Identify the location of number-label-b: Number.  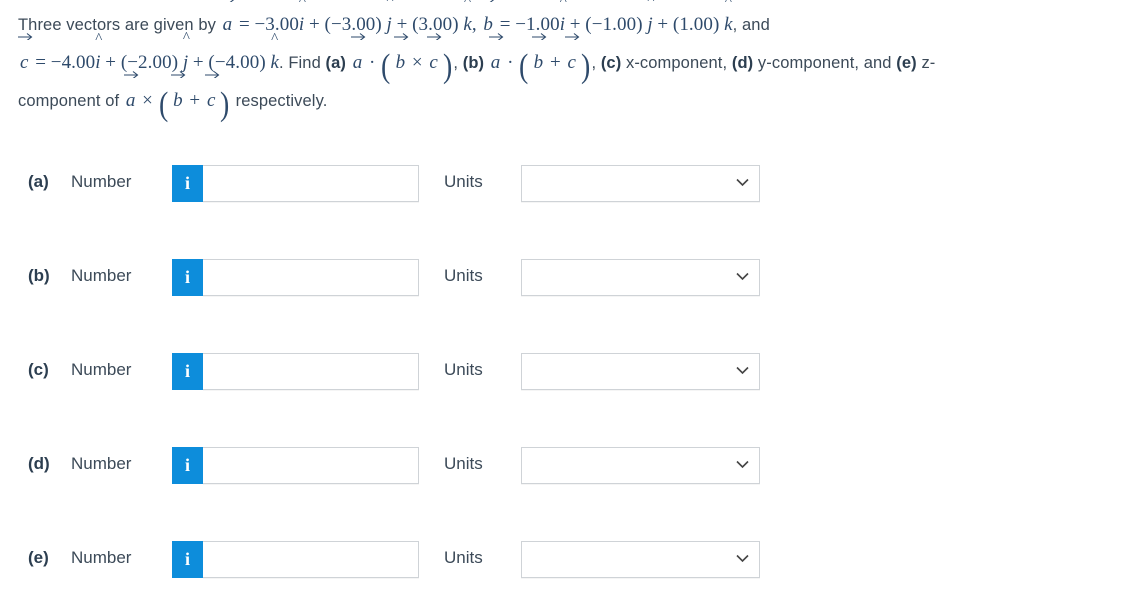
(101, 275).